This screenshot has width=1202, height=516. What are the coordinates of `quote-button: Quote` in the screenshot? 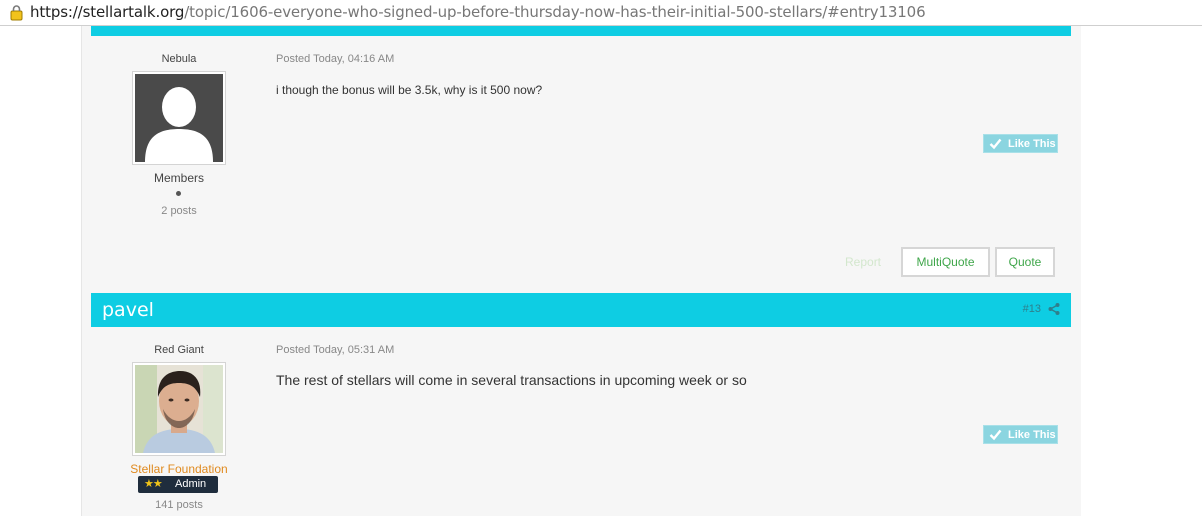 It's located at (1025, 262).